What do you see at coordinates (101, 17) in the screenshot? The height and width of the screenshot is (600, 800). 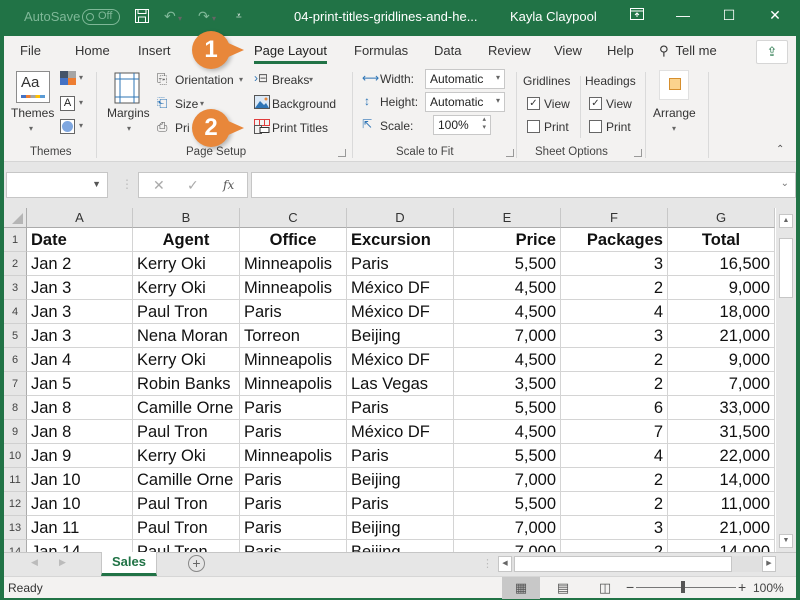 I see `autosave-toggle: Off` at bounding box center [101, 17].